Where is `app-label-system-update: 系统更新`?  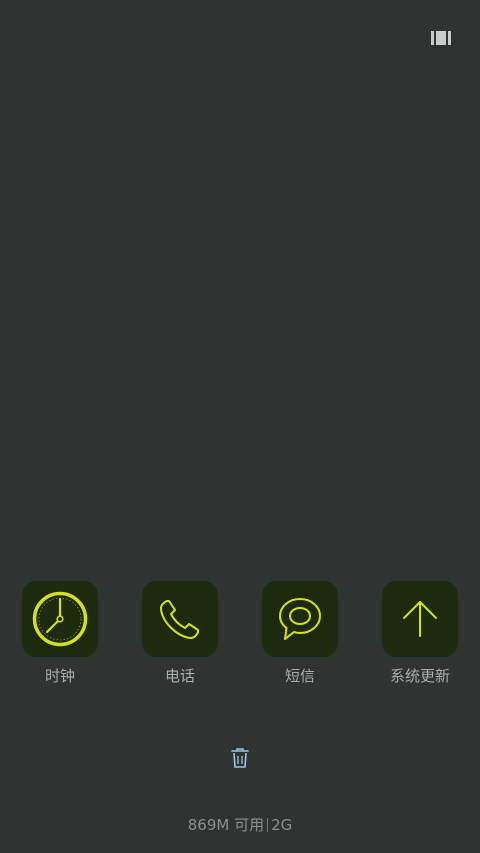
app-label-system-update: 系统更新 is located at coordinates (419, 676).